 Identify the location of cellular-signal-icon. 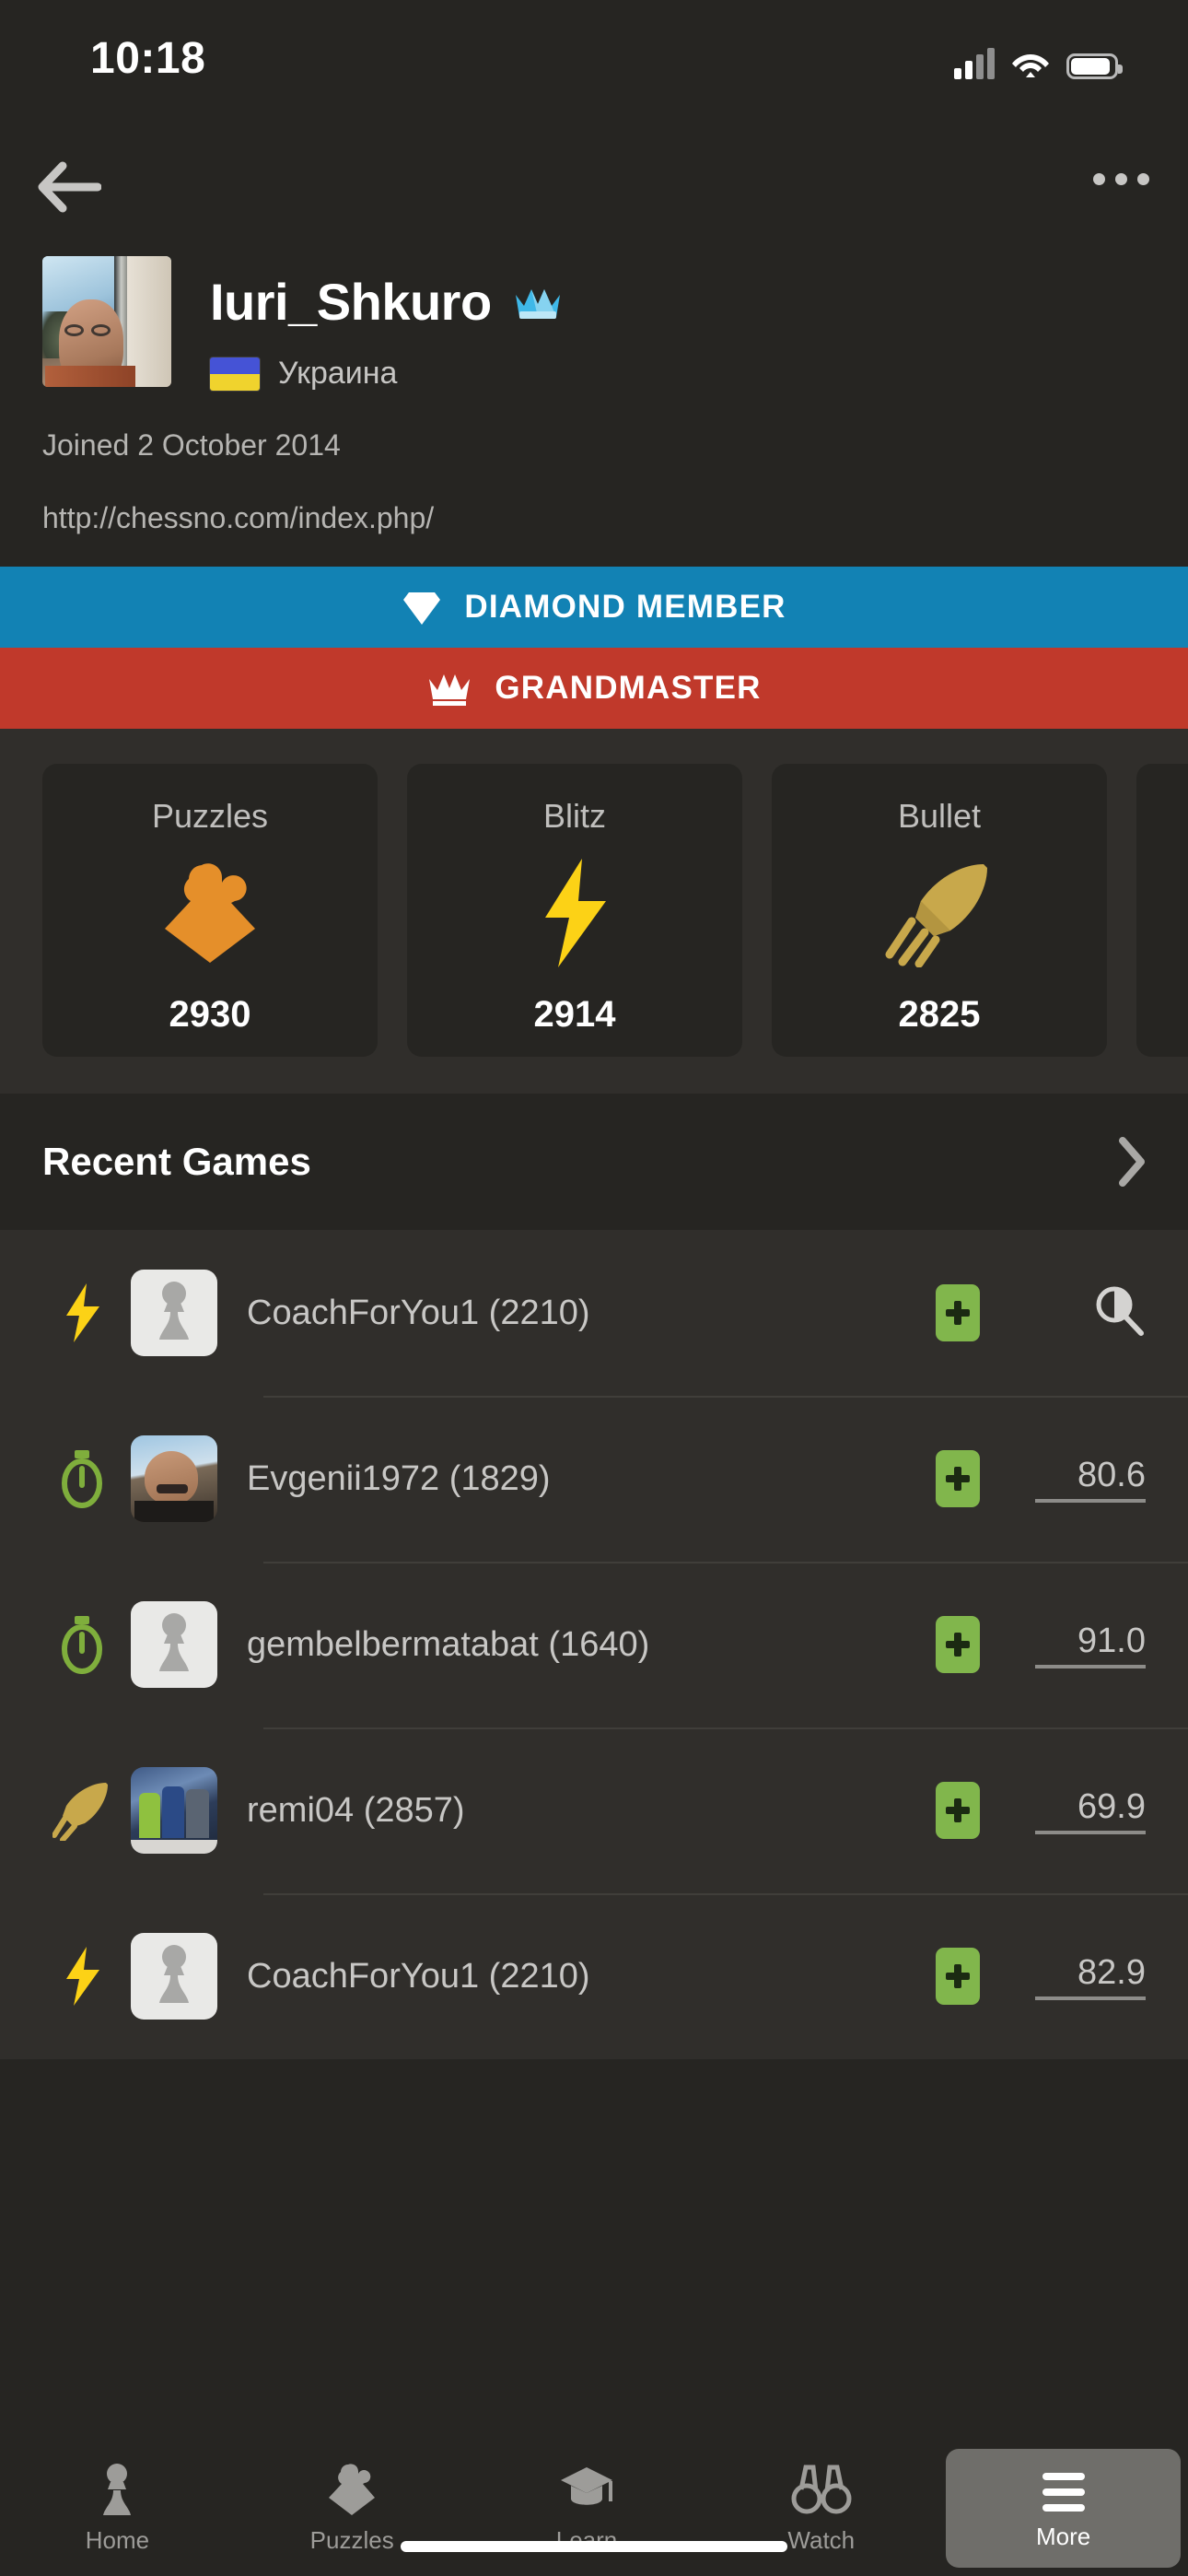
(974, 63).